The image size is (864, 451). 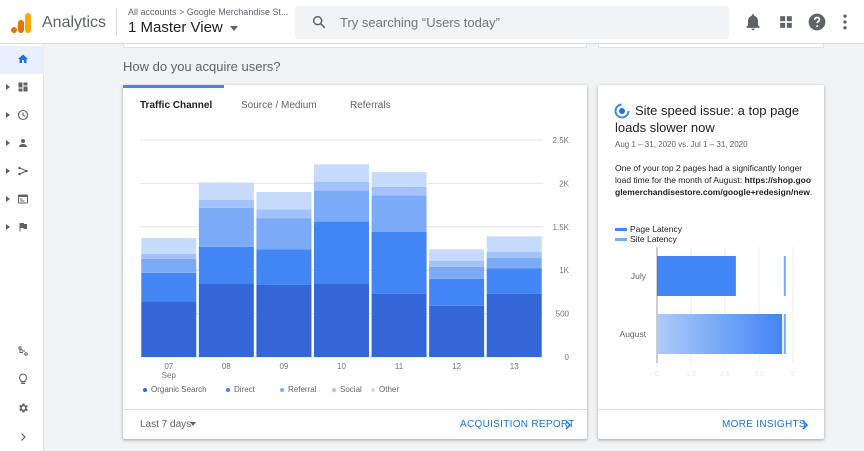 I want to click on lightbulb-icon, so click(x=23, y=378).